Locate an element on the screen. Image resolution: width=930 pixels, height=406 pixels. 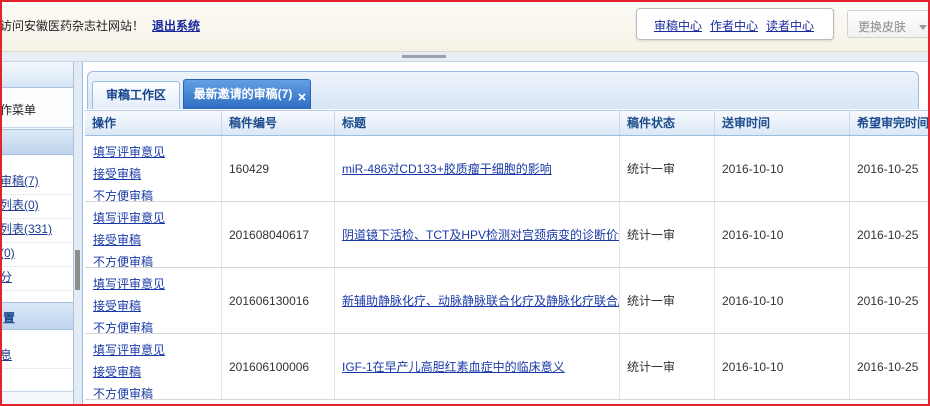
tab-new-invitations: 最新邀请的审稿(7) is located at coordinates (247, 94).